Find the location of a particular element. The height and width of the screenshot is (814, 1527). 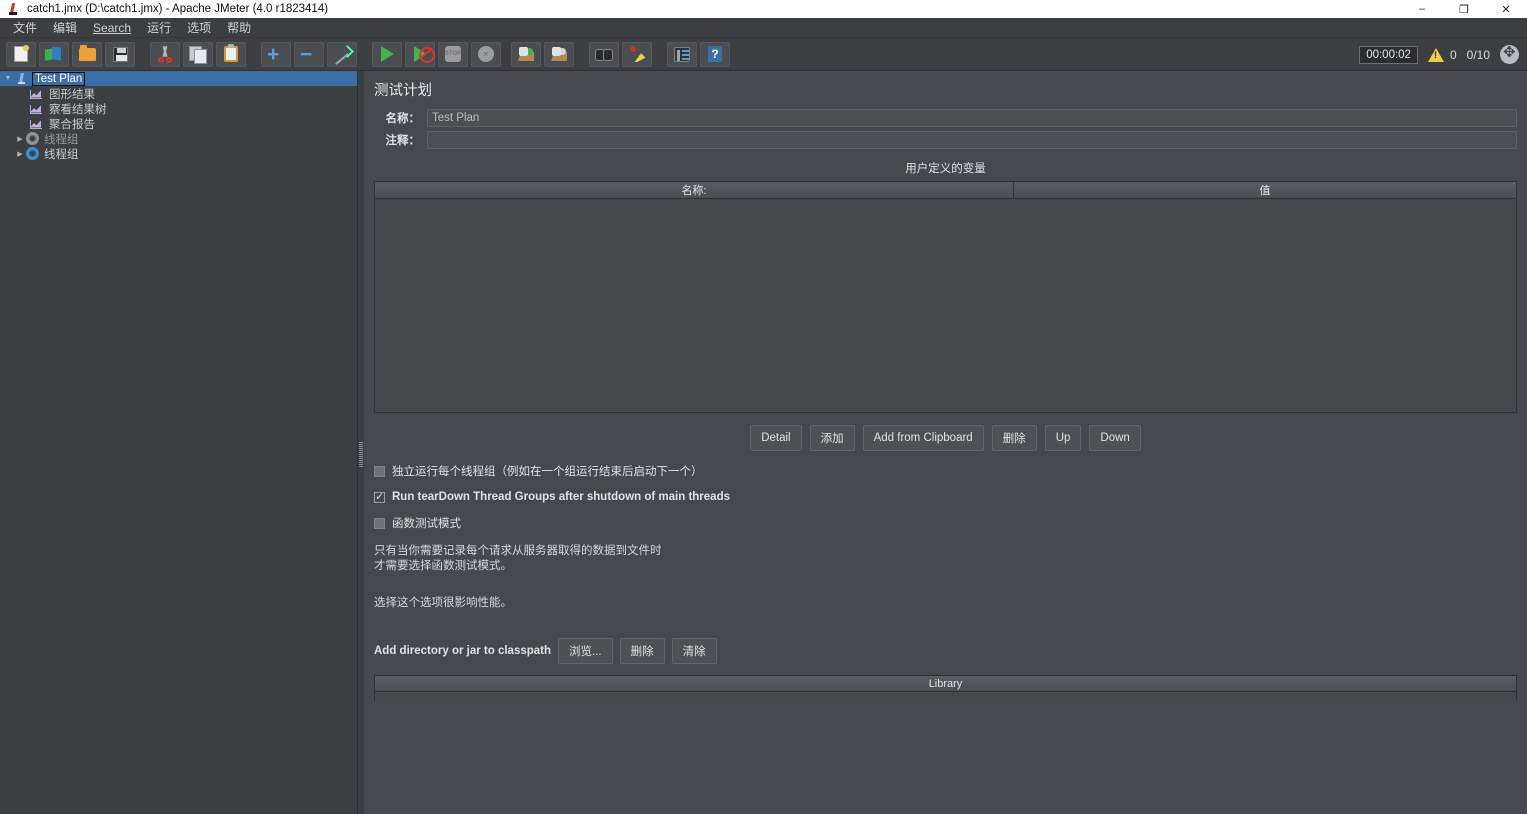

column-header-value: 值 is located at coordinates (1265, 190).